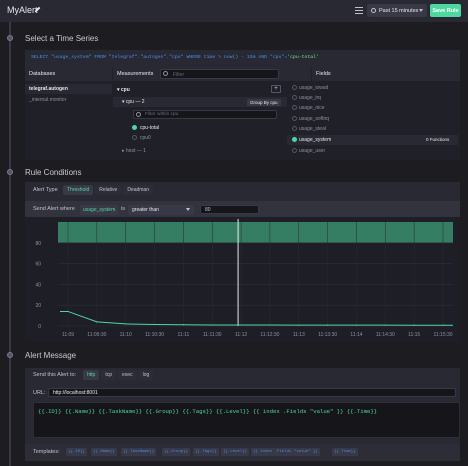 The width and height of the screenshot is (468, 466). Describe the element at coordinates (235, 452) in the screenshot. I see `template-chip: {{.Level}}` at that location.